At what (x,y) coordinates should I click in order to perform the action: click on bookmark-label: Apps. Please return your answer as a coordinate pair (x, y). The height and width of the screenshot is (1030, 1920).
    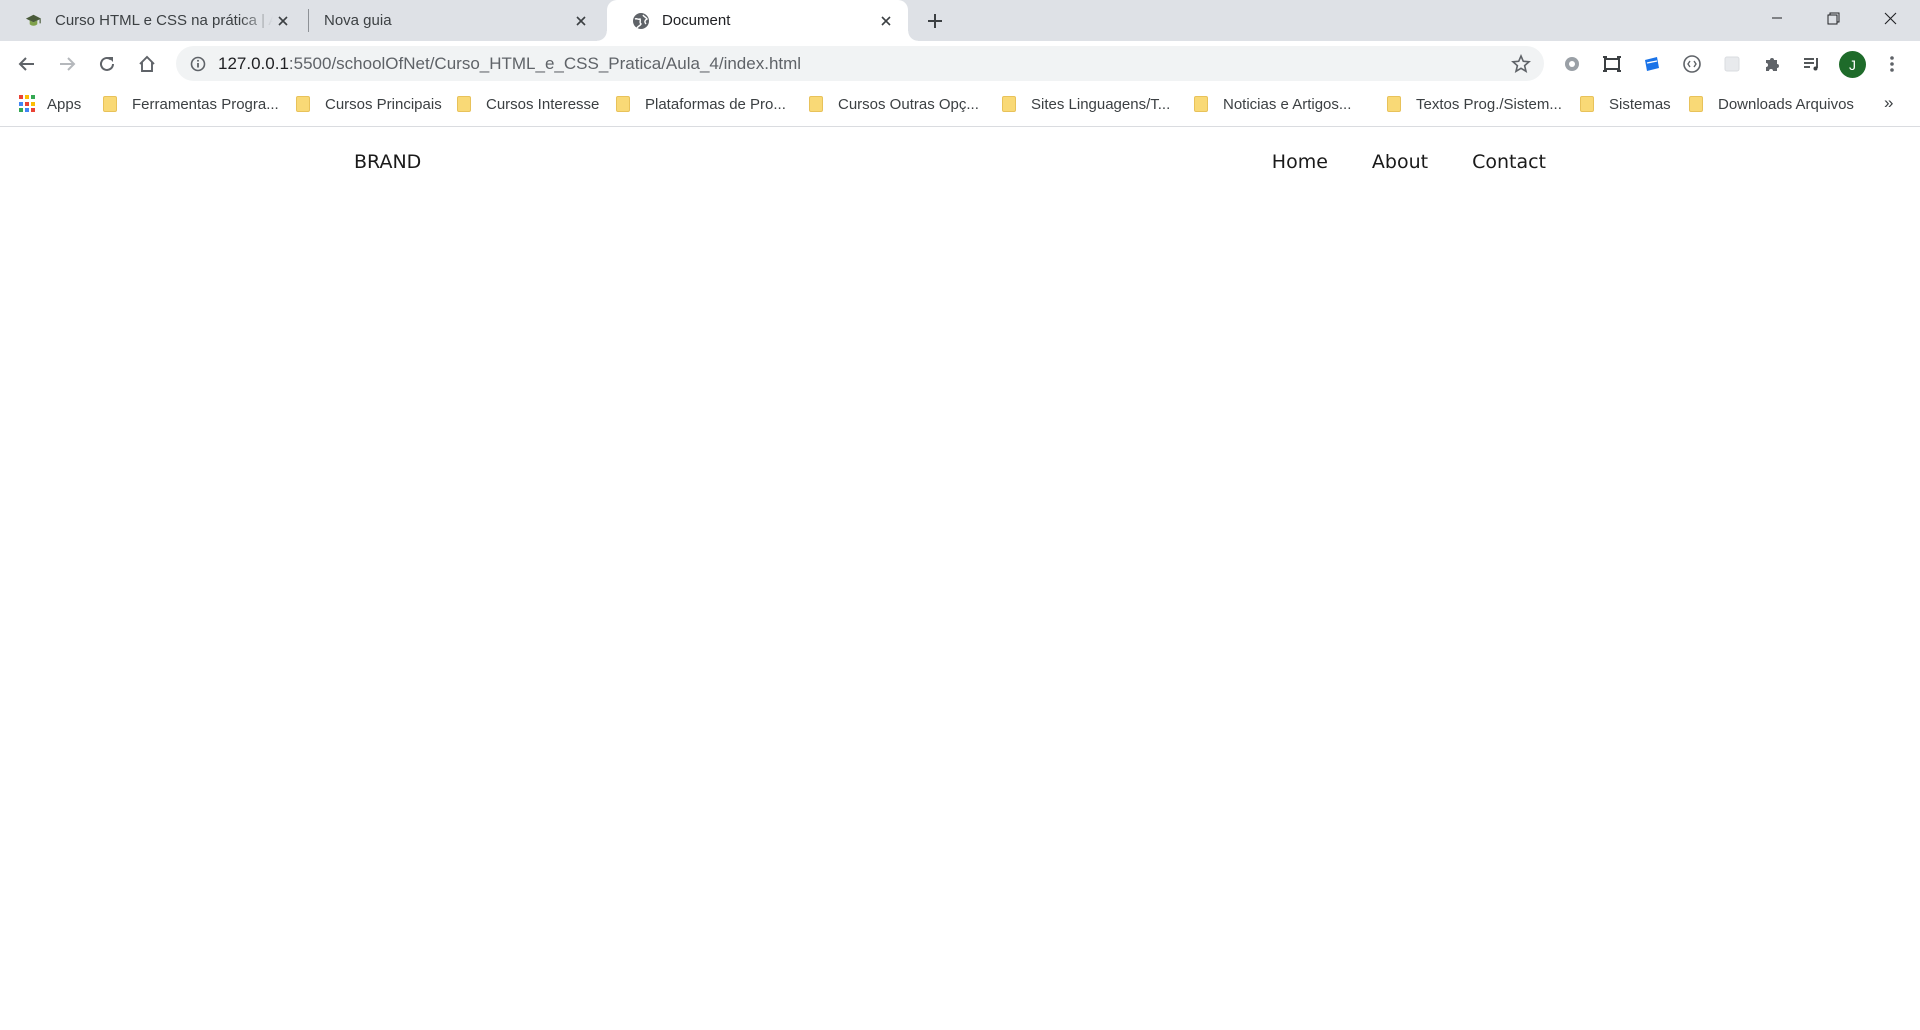
    Looking at the image, I should click on (64, 104).